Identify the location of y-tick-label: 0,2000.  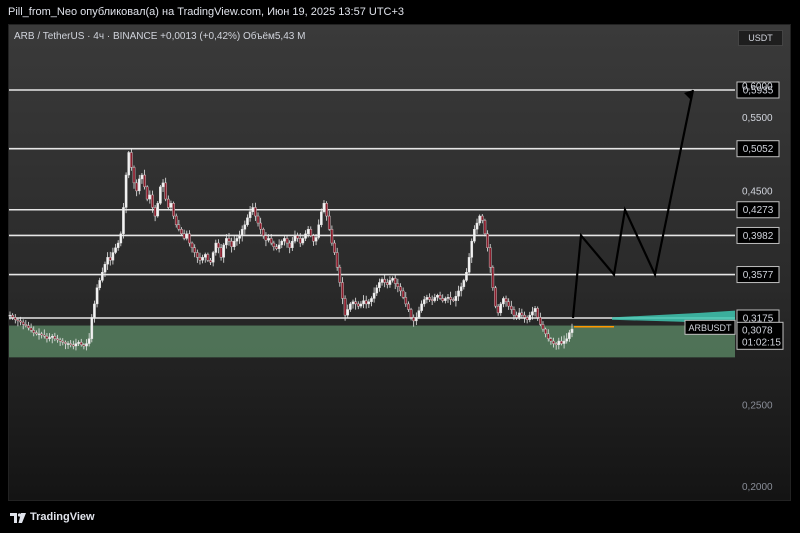
(757, 487).